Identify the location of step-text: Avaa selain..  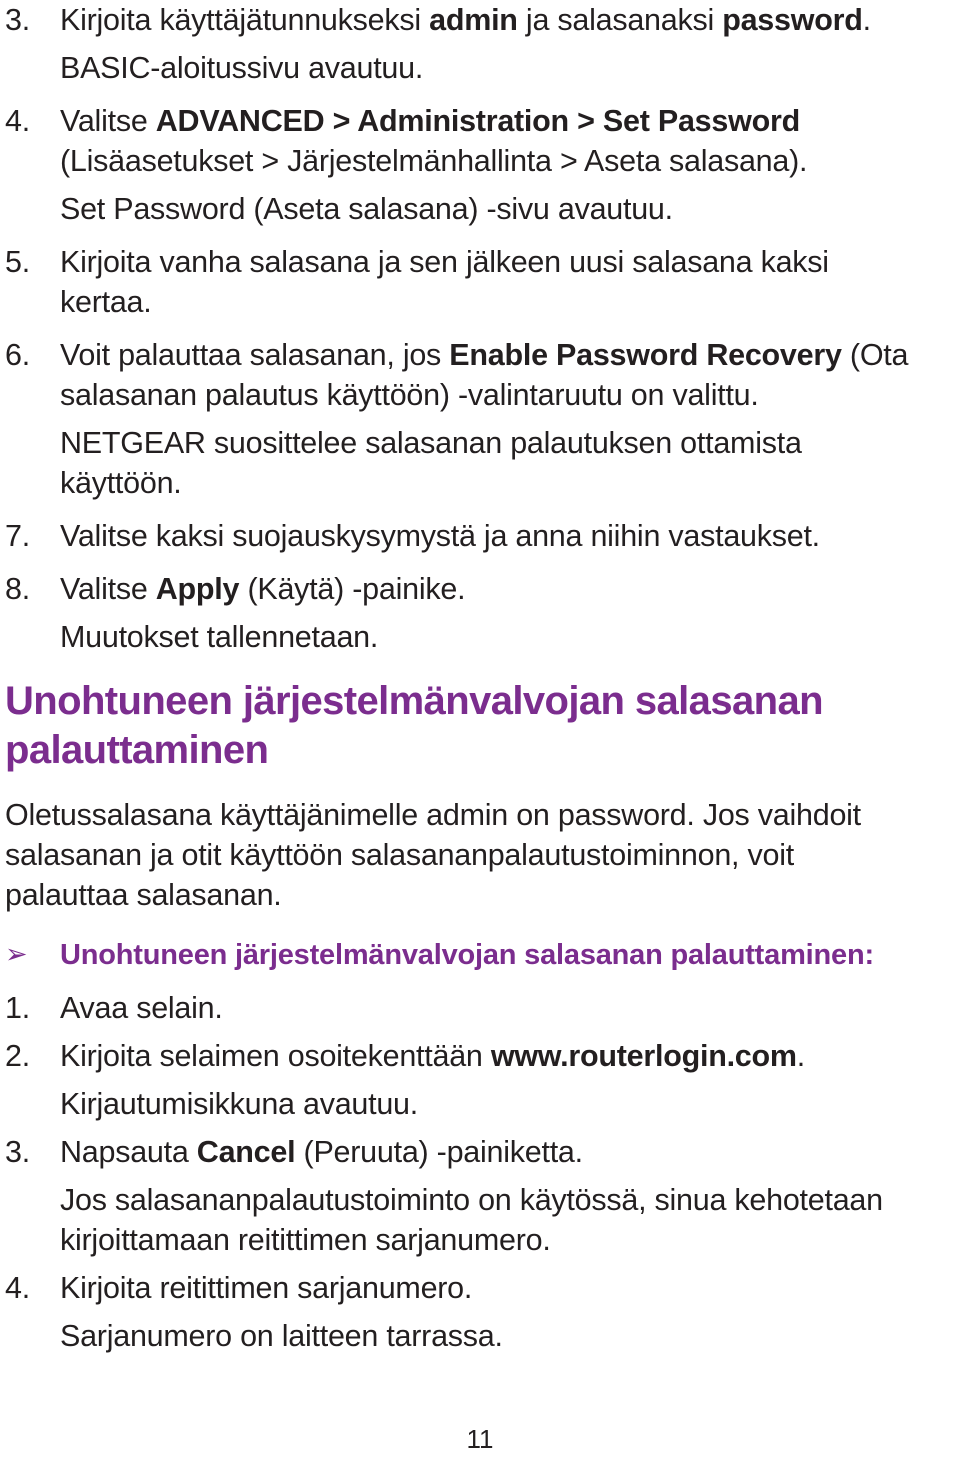
(490, 1008).